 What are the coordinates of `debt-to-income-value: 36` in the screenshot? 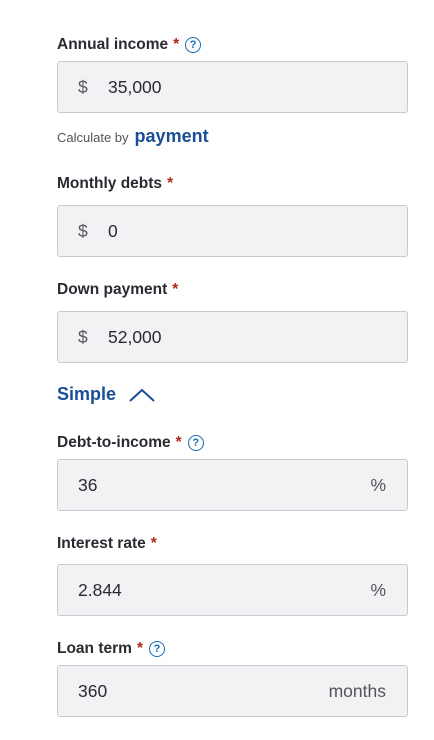 It's located at (88, 484).